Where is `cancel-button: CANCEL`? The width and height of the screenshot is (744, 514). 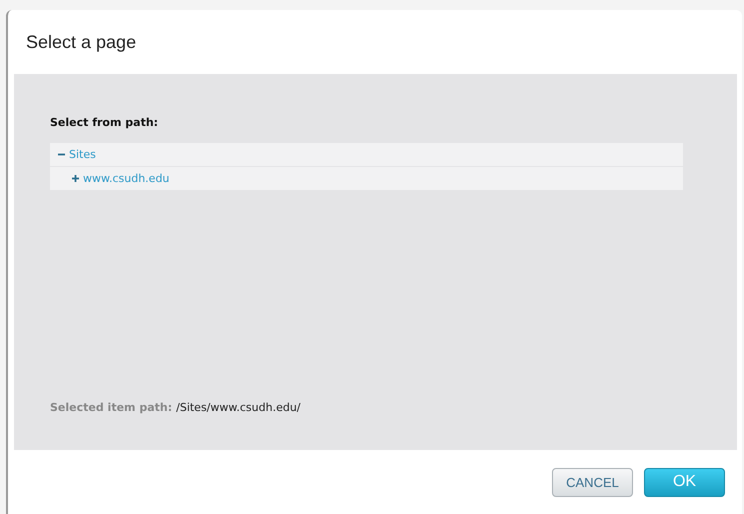
cancel-button: CANCEL is located at coordinates (592, 482).